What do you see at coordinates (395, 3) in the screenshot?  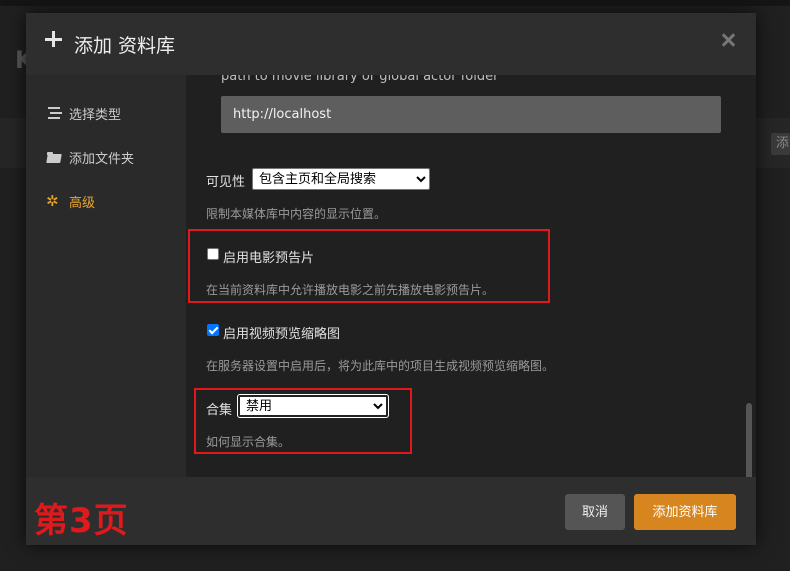 I see `background-topbar` at bounding box center [395, 3].